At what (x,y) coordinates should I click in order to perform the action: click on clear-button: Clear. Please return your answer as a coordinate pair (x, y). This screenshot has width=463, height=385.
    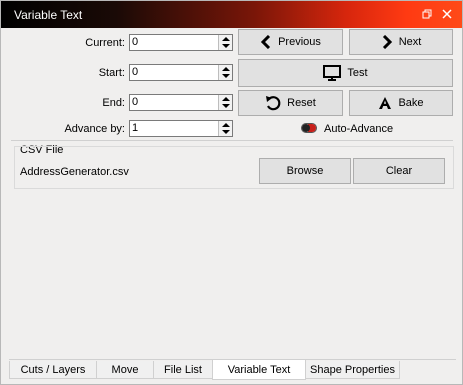
    Looking at the image, I should click on (399, 171).